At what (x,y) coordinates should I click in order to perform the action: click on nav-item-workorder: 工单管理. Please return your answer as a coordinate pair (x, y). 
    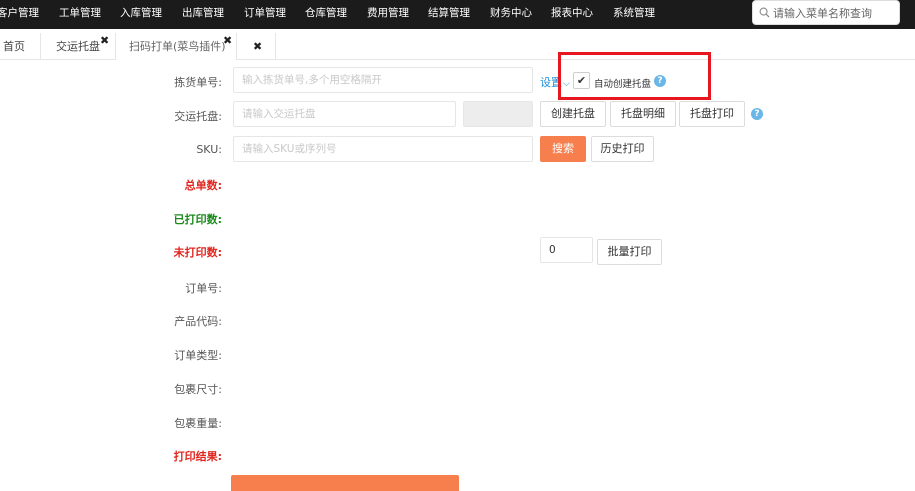
    Looking at the image, I should click on (80, 14).